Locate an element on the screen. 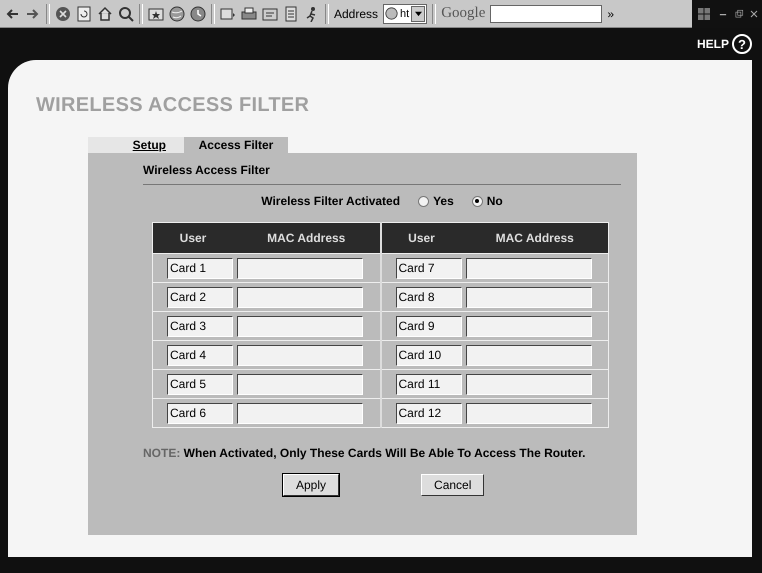  search-engine-button: Google is located at coordinates (463, 13).